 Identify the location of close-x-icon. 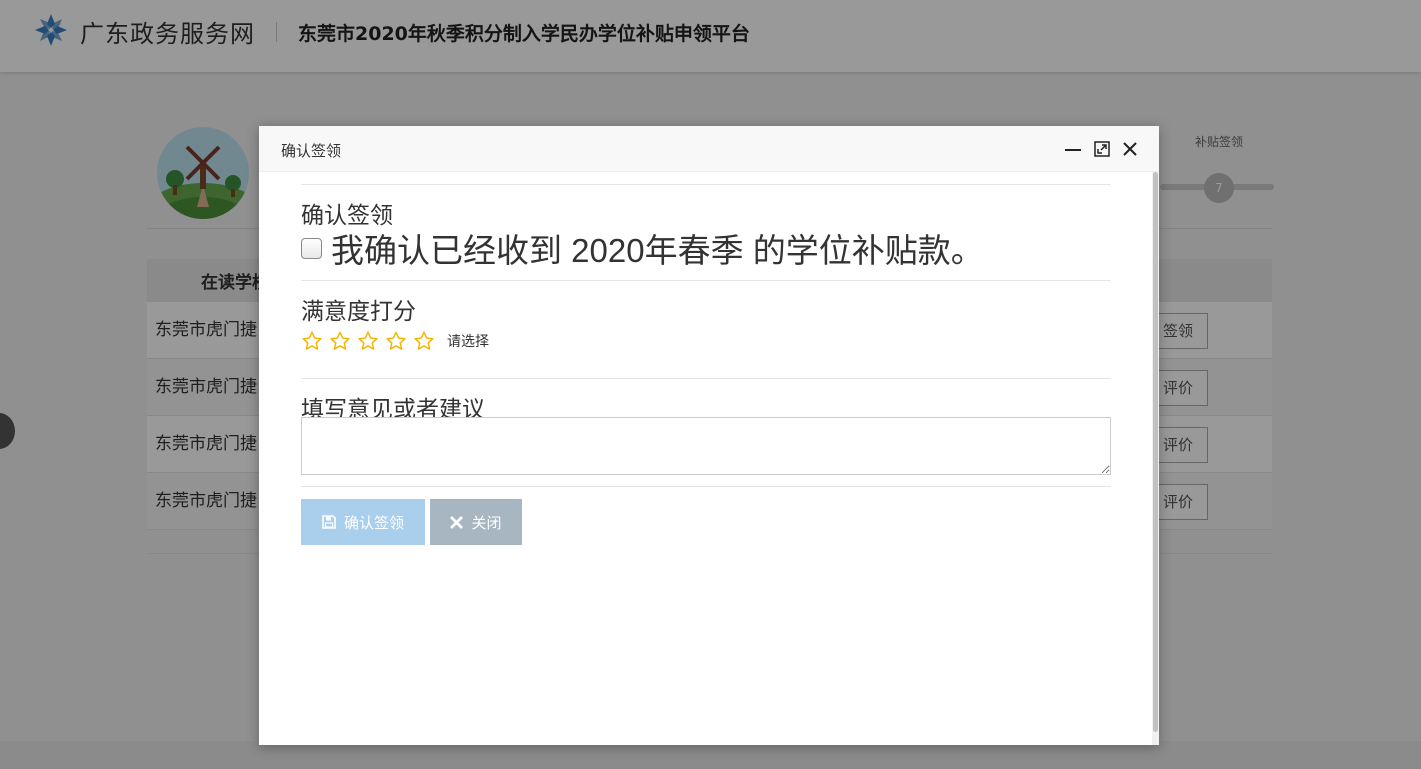
(457, 522).